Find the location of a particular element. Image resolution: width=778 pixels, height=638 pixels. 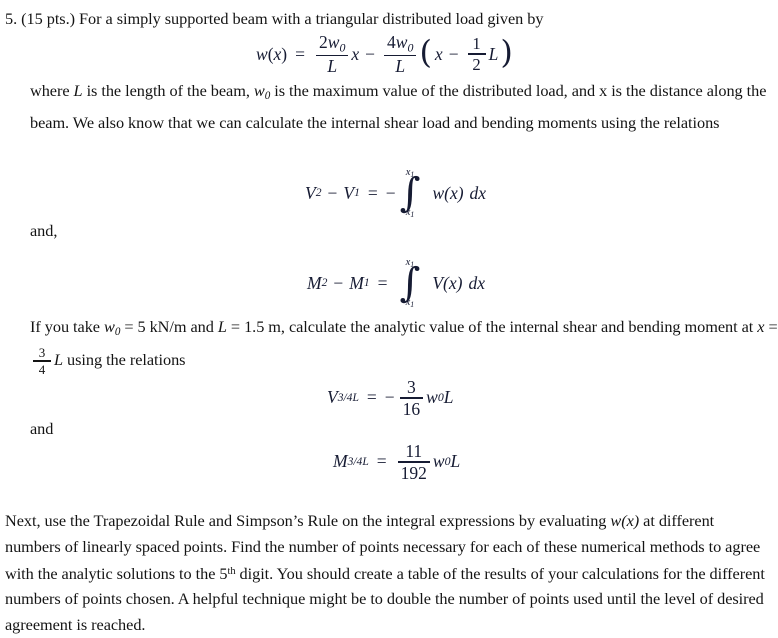

eq5-M-subscript: 3/4L is located at coordinates (358, 461).